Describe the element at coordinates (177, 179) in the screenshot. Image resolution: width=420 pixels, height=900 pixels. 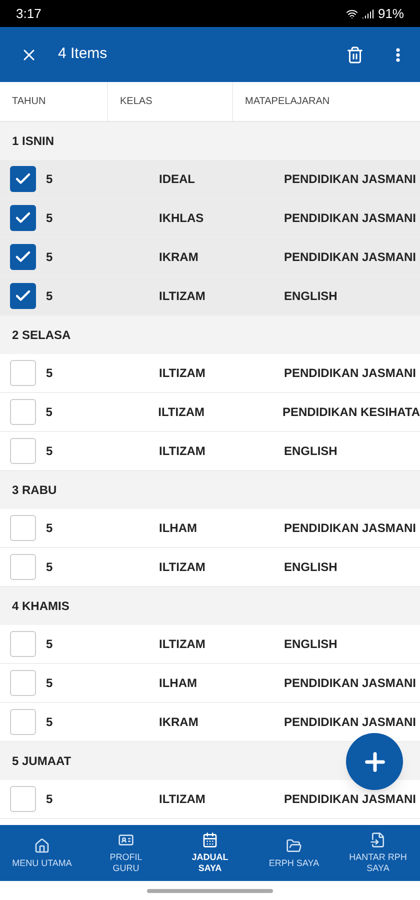
I see `table-cell-text: IDEAL` at that location.